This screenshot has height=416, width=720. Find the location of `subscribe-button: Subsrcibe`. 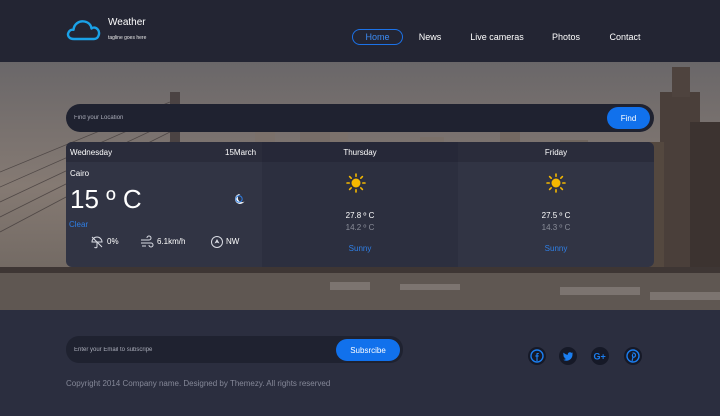

subscribe-button: Subsrcibe is located at coordinates (368, 350).